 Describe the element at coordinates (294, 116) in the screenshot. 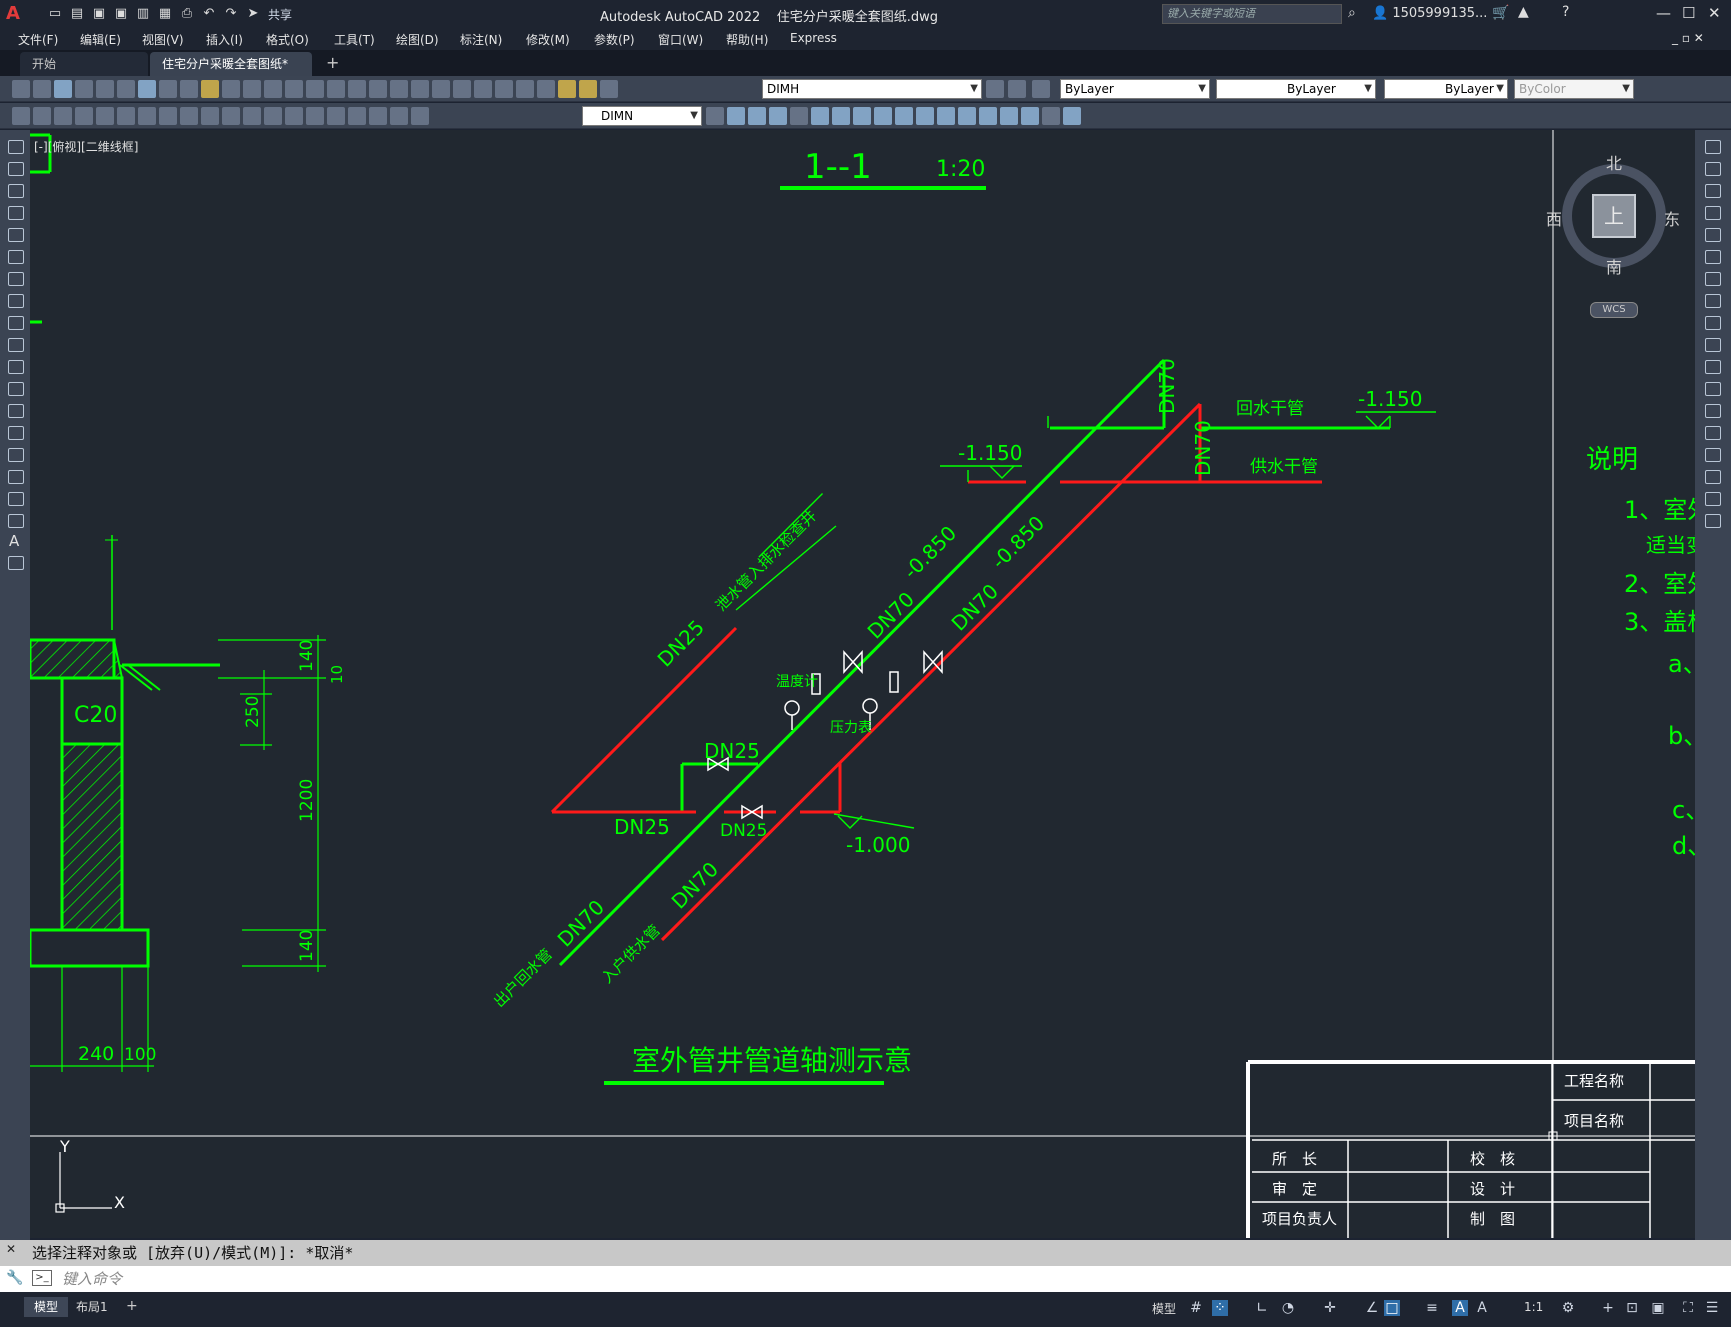

I see `tolerance-icon` at that location.